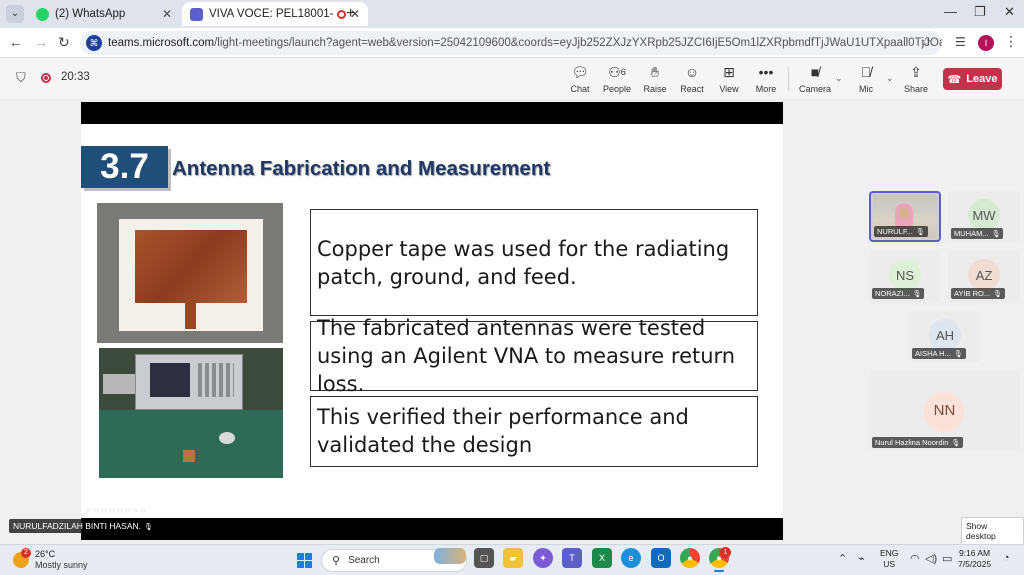 The image size is (1024, 575). Describe the element at coordinates (104, 14) in the screenshot. I see `tab-whatsapp: (2) WhatsApp ✕` at that location.